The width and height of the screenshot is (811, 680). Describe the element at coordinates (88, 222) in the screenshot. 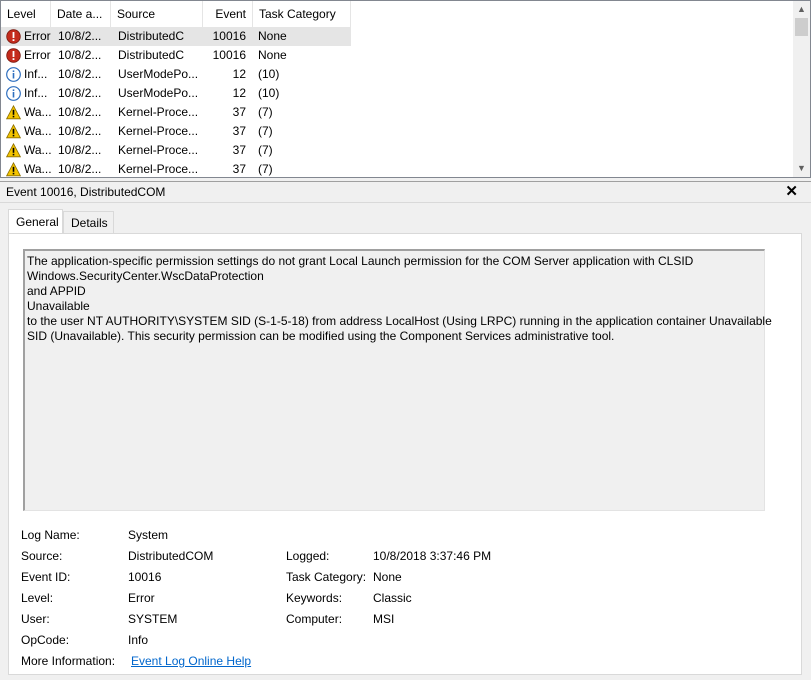

I see `tab-details: Details` at that location.